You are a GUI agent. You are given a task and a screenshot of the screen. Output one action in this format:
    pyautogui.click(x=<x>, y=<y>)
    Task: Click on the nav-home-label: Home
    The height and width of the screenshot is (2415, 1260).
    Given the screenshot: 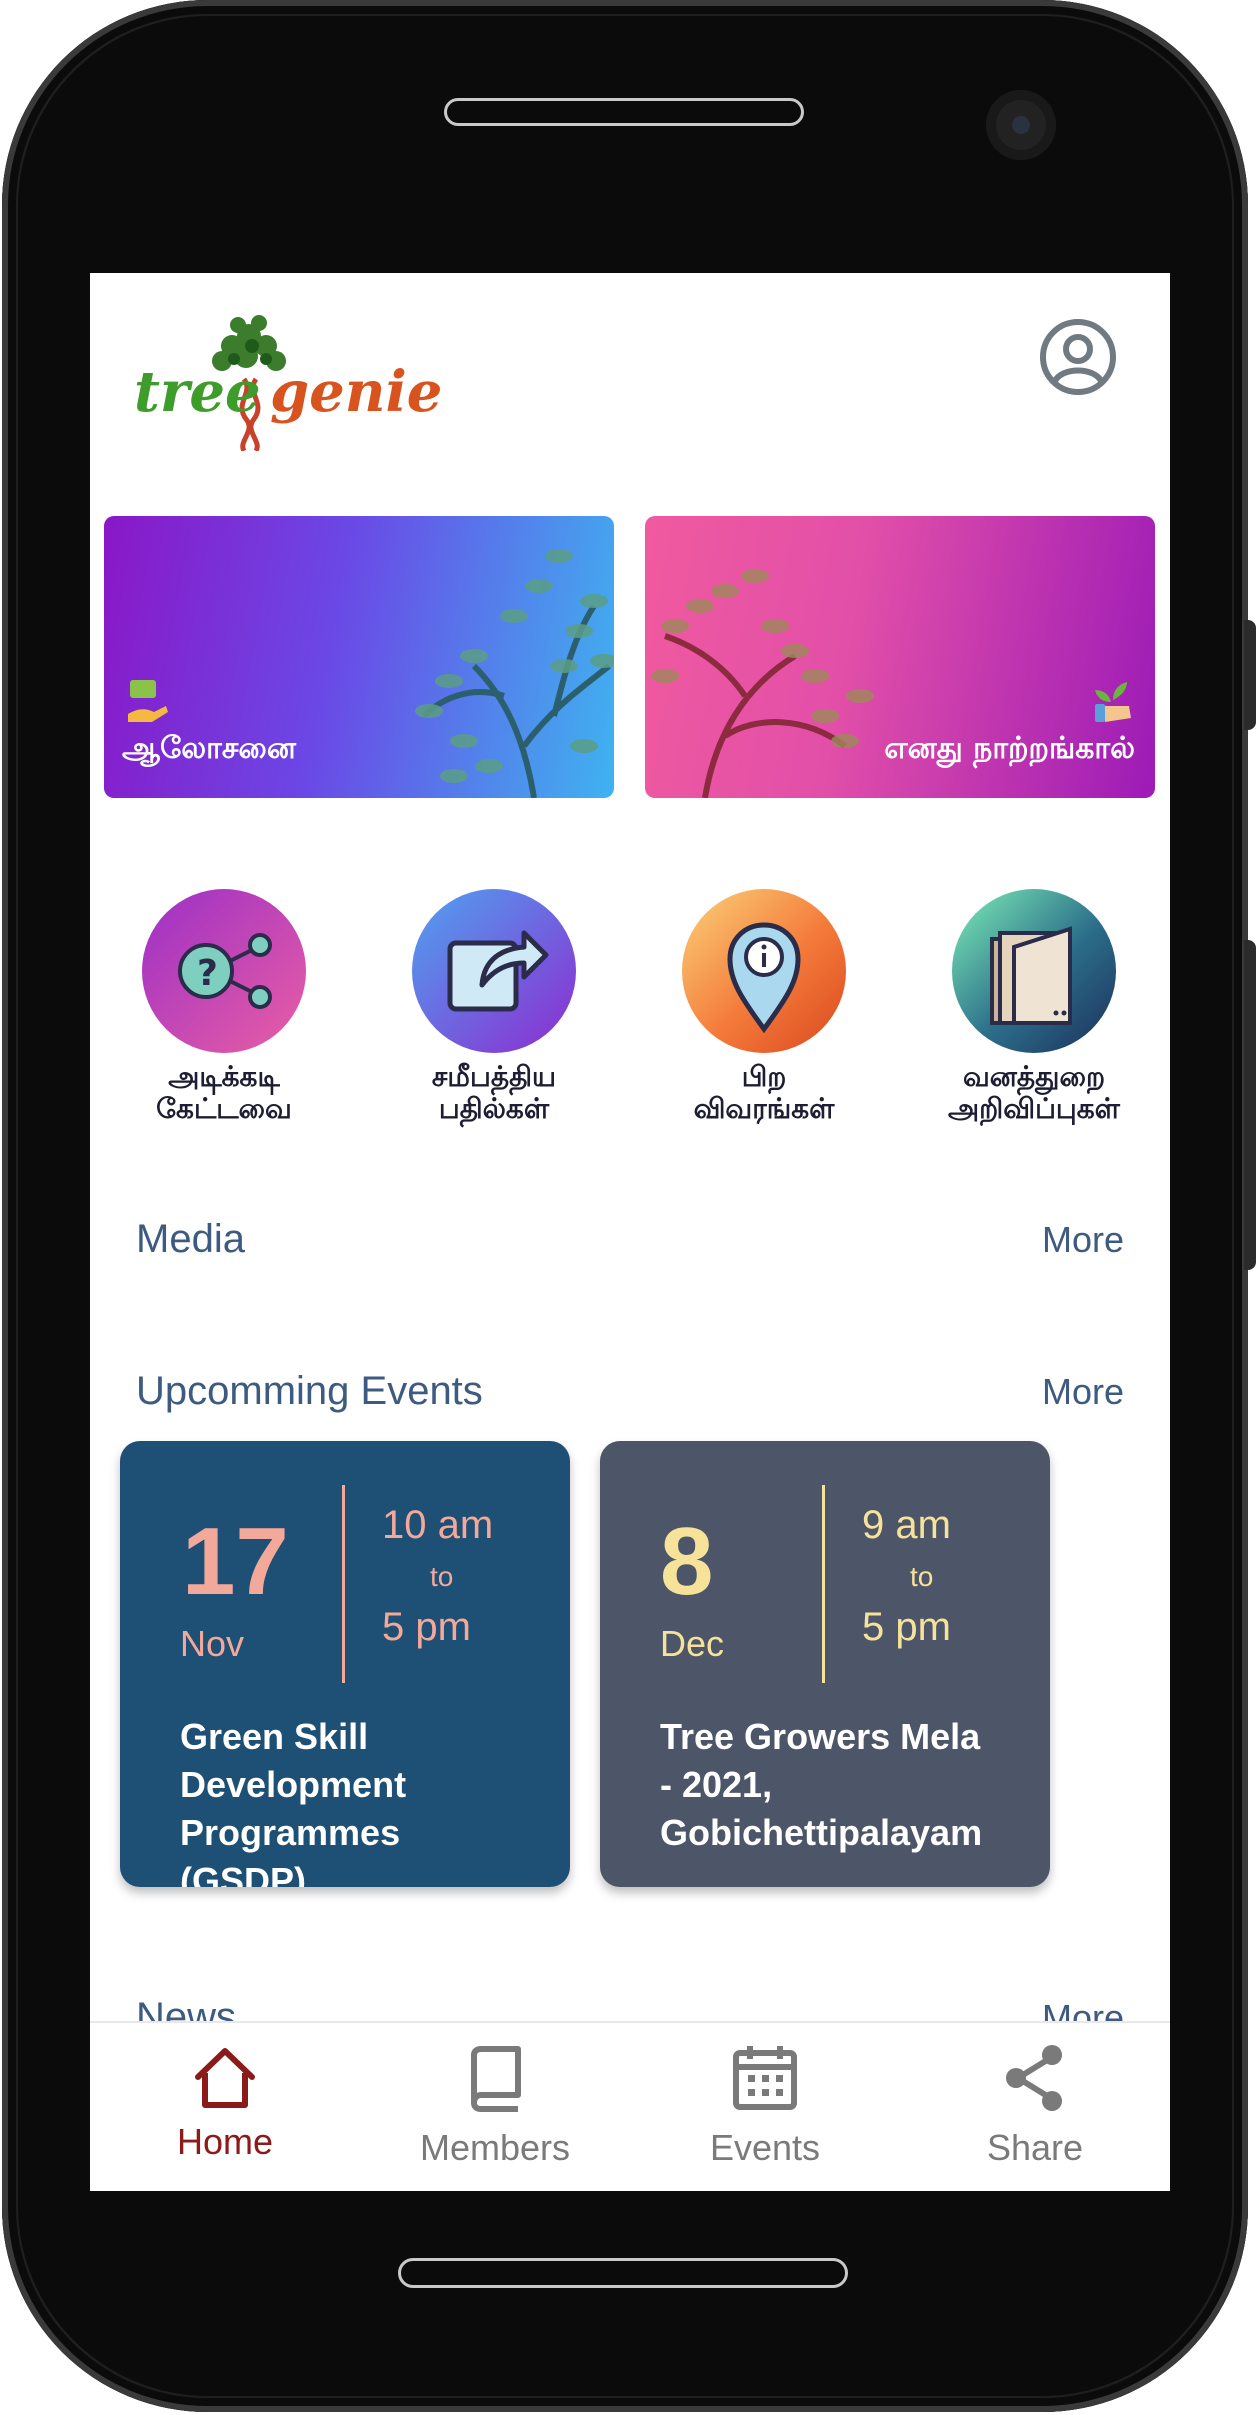 What is the action you would take?
    pyautogui.click(x=225, y=2141)
    